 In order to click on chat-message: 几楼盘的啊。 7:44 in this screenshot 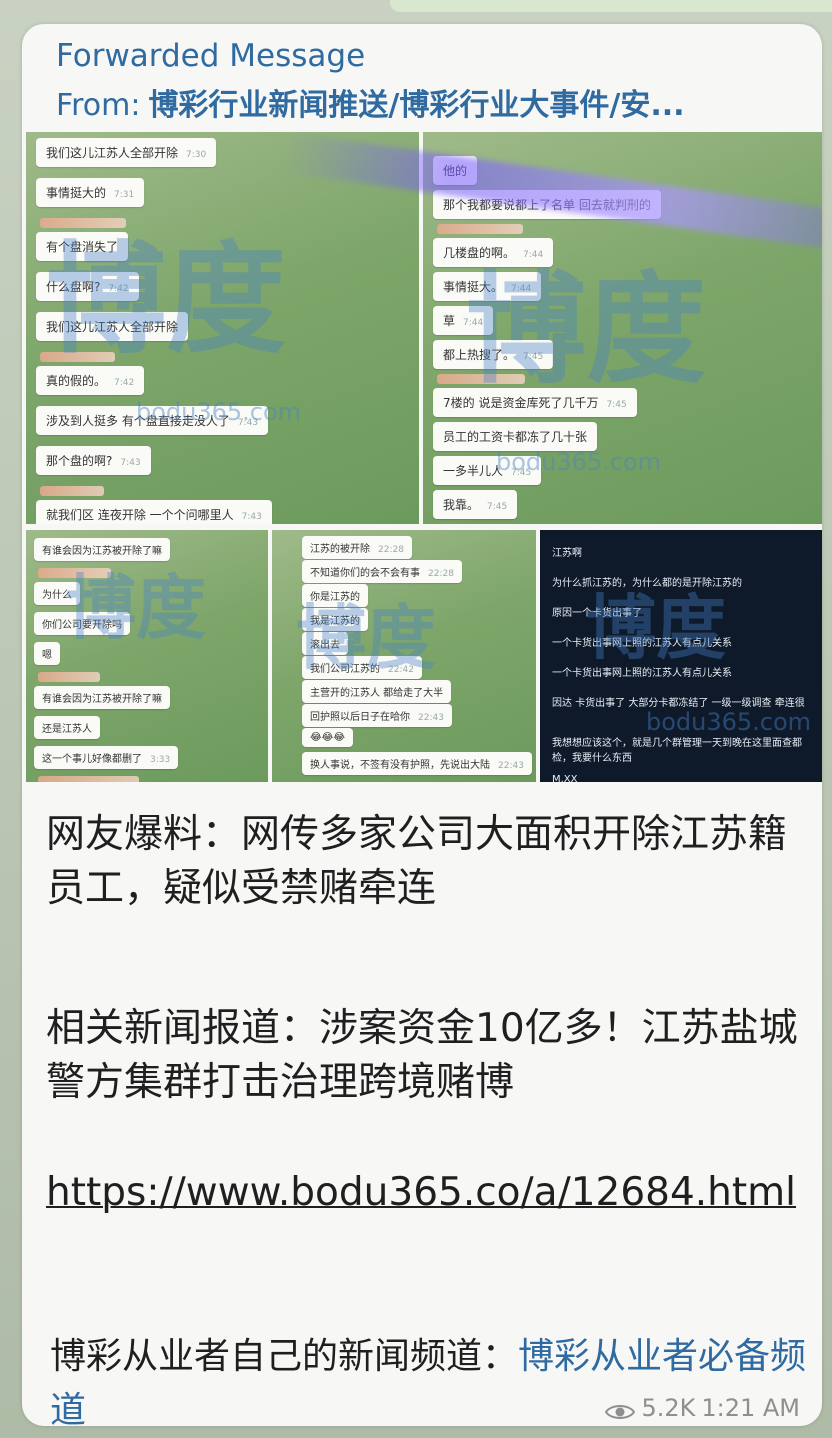, I will do `click(493, 252)`.